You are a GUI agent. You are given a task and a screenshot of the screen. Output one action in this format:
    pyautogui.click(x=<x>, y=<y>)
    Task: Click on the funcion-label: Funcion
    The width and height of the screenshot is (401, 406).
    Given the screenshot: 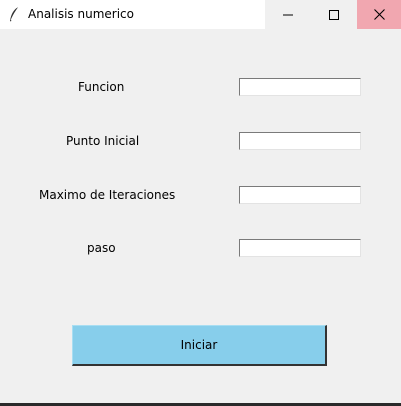 What is the action you would take?
    pyautogui.click(x=101, y=87)
    